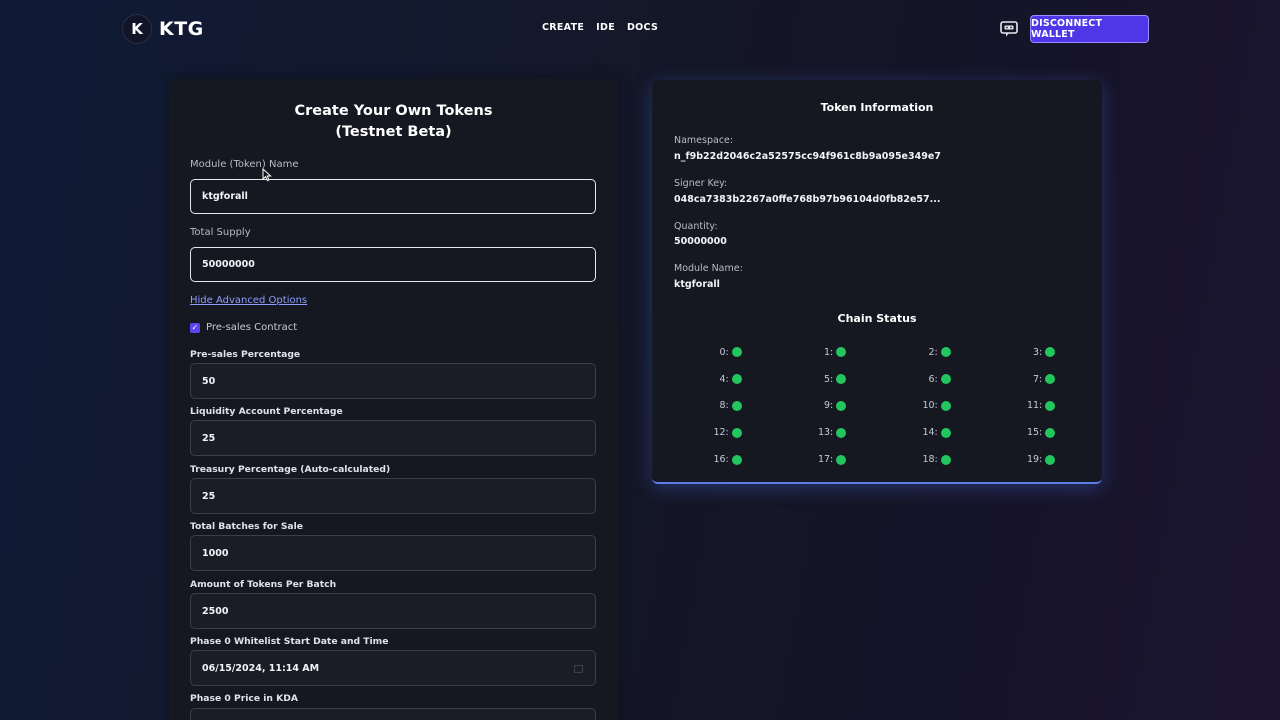 Image resolution: width=1280 pixels, height=720 pixels. Describe the element at coordinates (393, 714) in the screenshot. I see `phase0-price-input` at that location.